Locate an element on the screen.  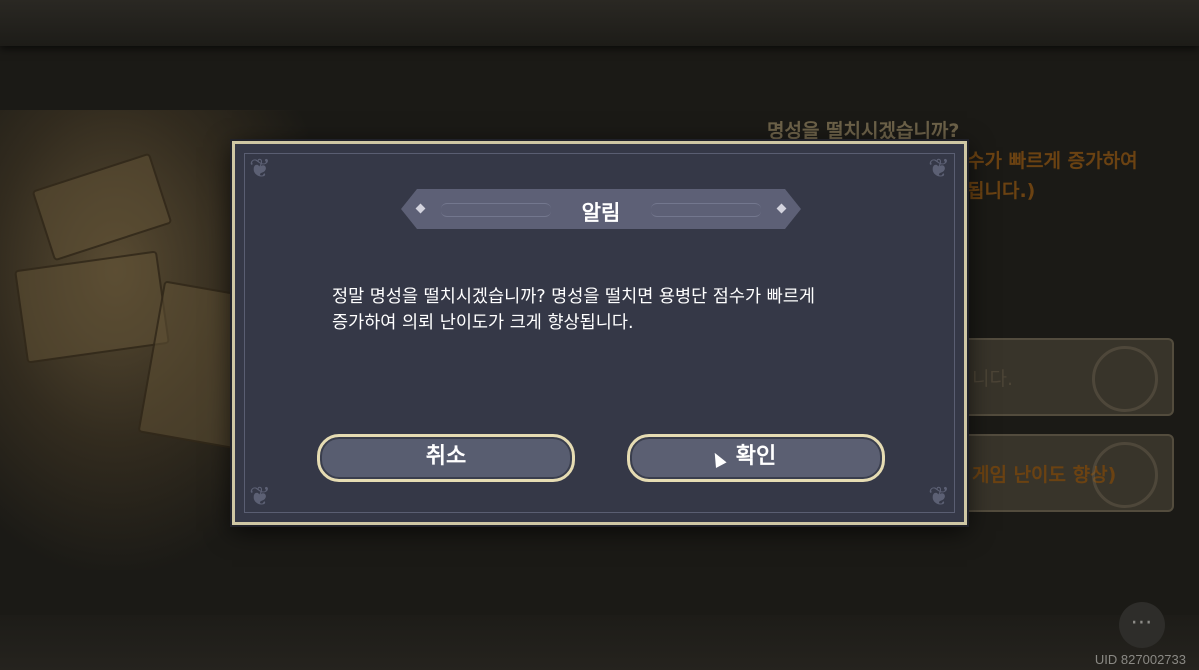
uid-label: UID 827002733 is located at coordinates (1140, 659).